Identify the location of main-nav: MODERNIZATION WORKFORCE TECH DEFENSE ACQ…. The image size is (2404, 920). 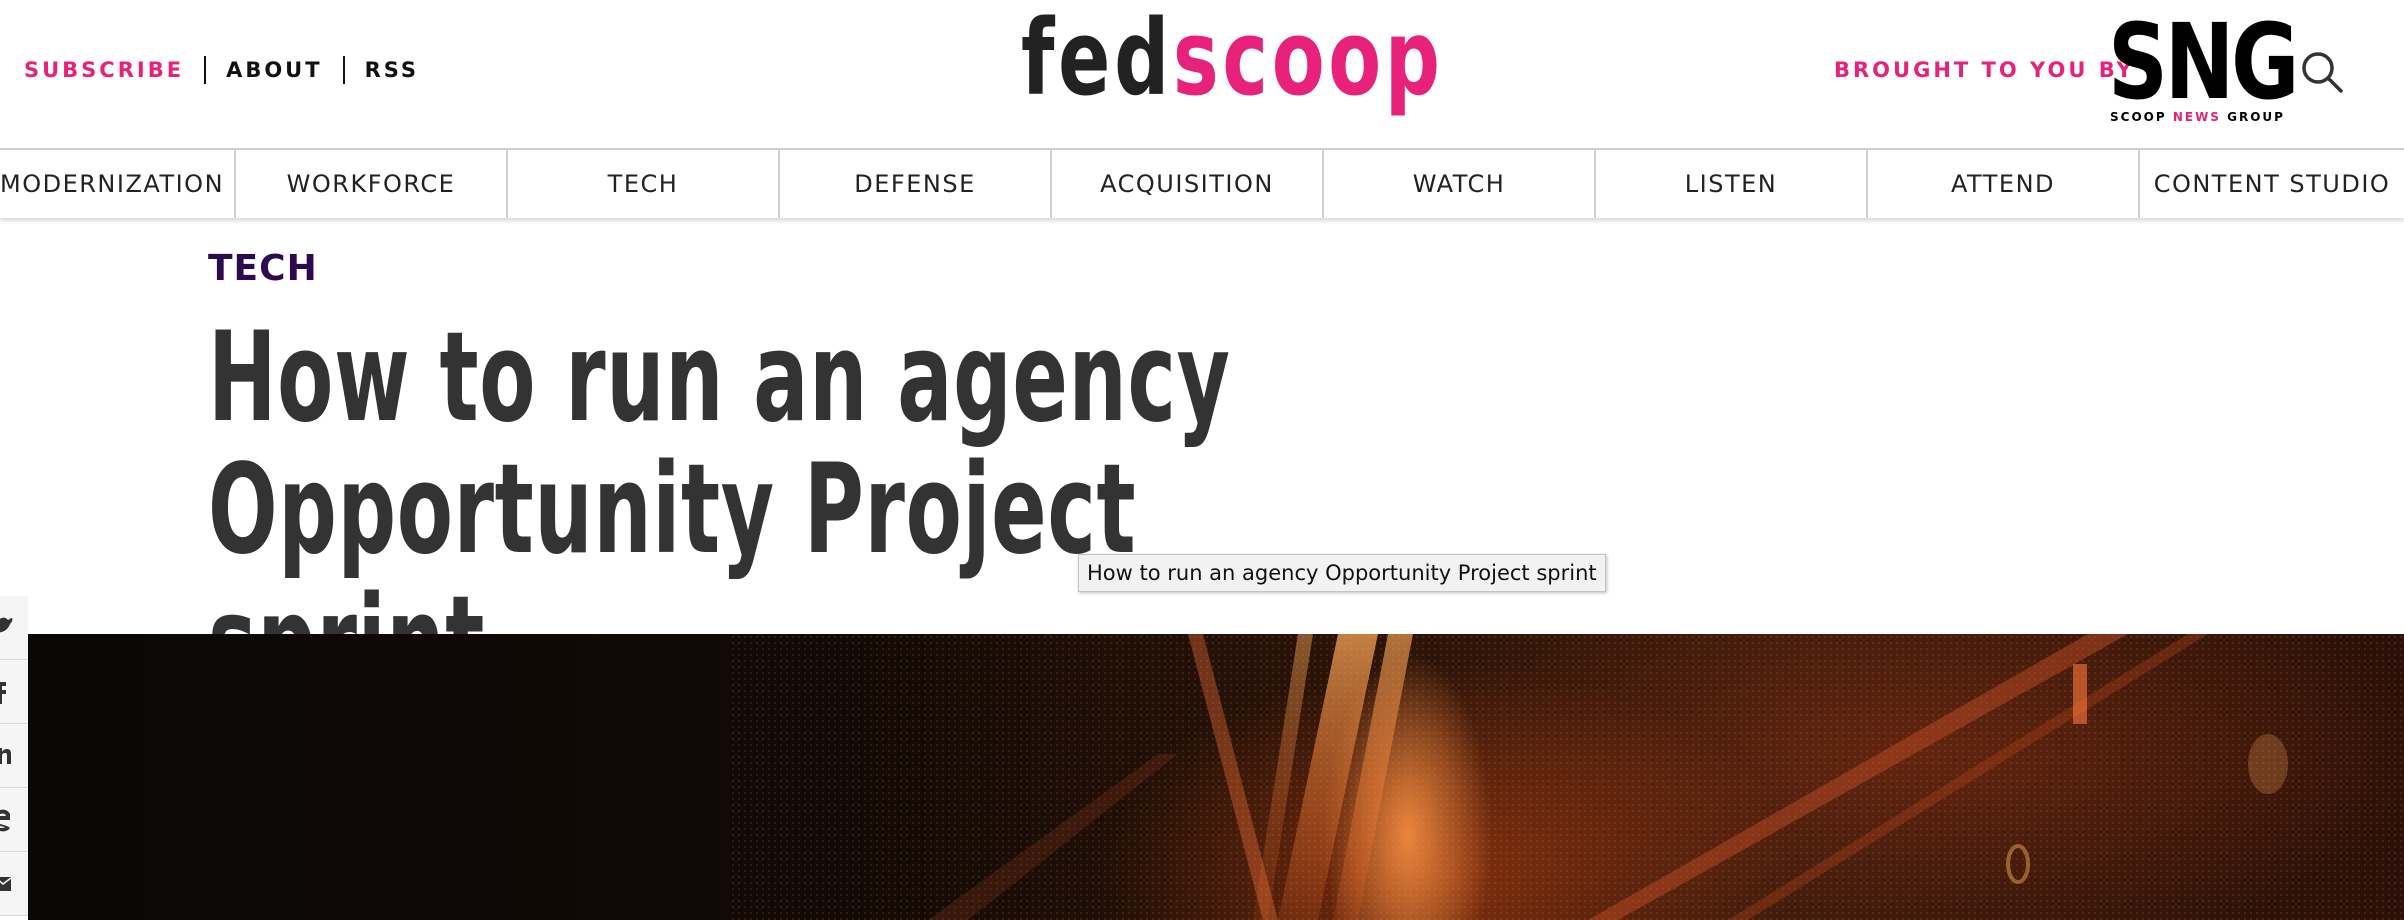
(1202, 183).